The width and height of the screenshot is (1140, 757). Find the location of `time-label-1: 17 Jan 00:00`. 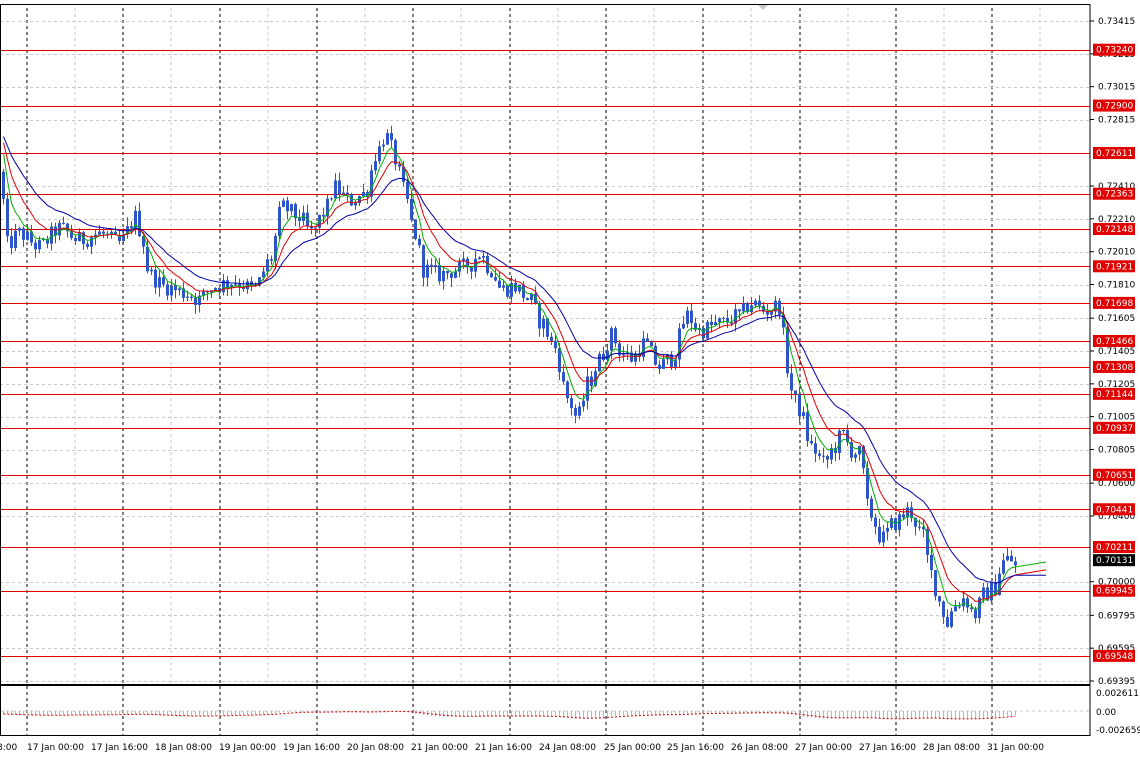

time-label-1: 17 Jan 00:00 is located at coordinates (55, 748).